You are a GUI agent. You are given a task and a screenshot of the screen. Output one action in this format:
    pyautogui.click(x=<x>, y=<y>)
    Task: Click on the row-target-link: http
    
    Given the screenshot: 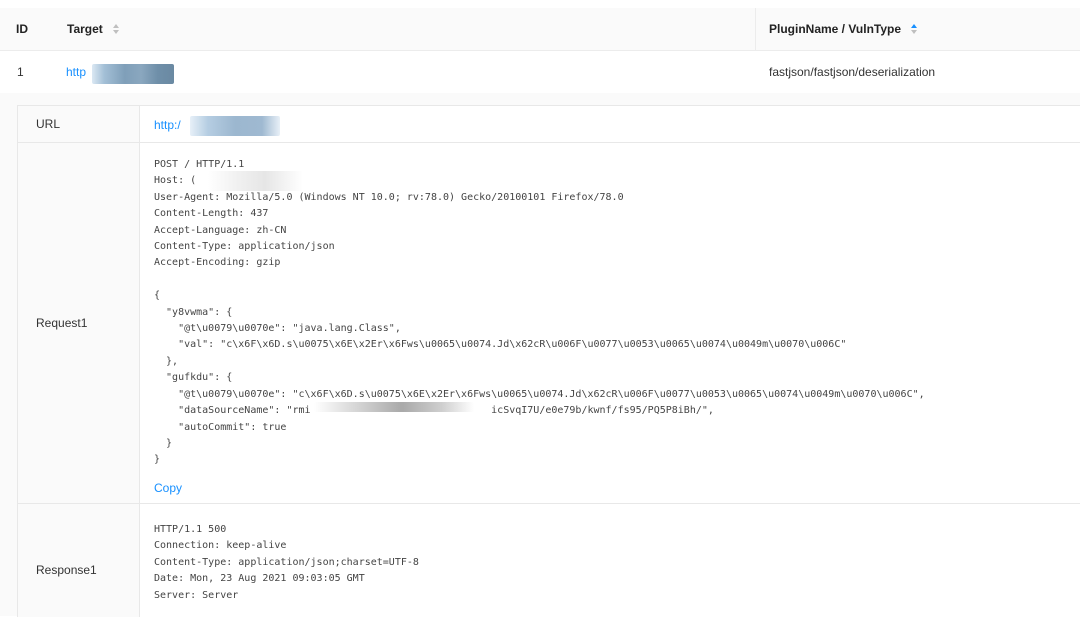 What is the action you would take?
    pyautogui.click(x=76, y=72)
    